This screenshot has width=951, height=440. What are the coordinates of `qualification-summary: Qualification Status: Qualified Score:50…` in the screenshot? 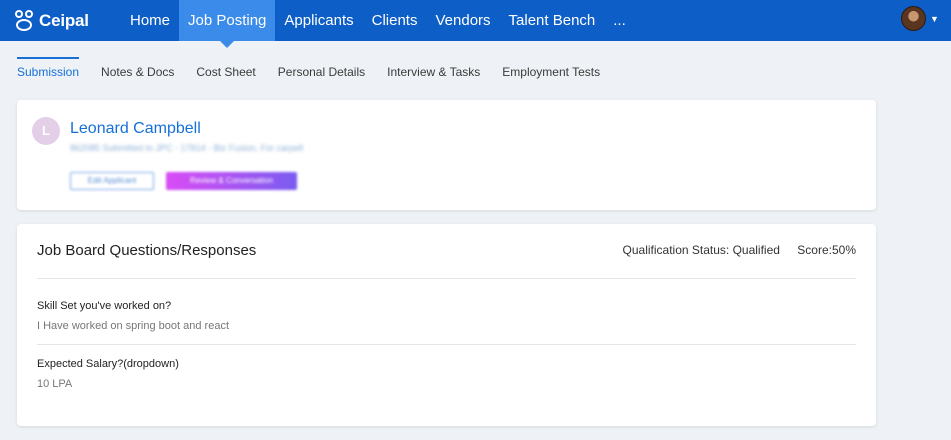 It's located at (739, 250).